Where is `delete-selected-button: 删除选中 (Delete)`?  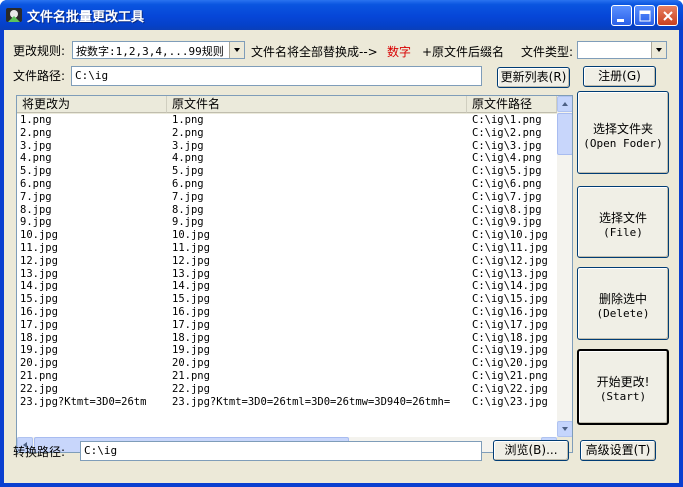
delete-selected-button: 删除选中 (Delete) is located at coordinates (623, 303).